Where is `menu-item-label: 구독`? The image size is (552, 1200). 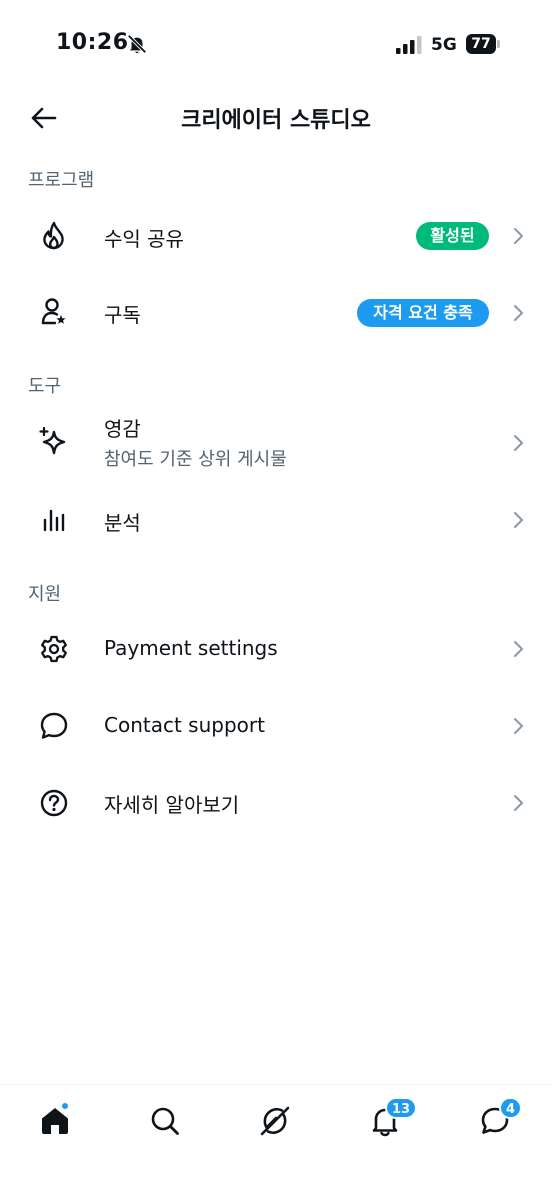
menu-item-label: 구독 is located at coordinates (122, 315).